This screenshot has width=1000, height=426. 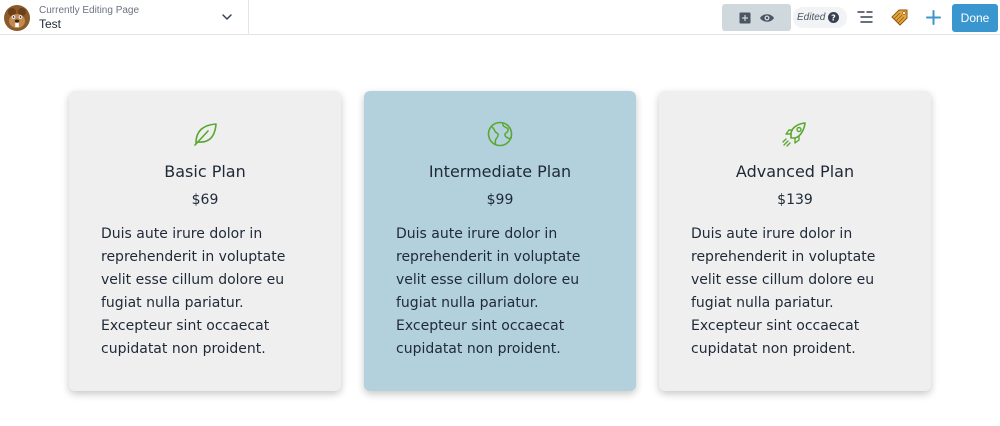 What do you see at coordinates (500, 171) in the screenshot?
I see `plan-name: Intermediate Plan` at bounding box center [500, 171].